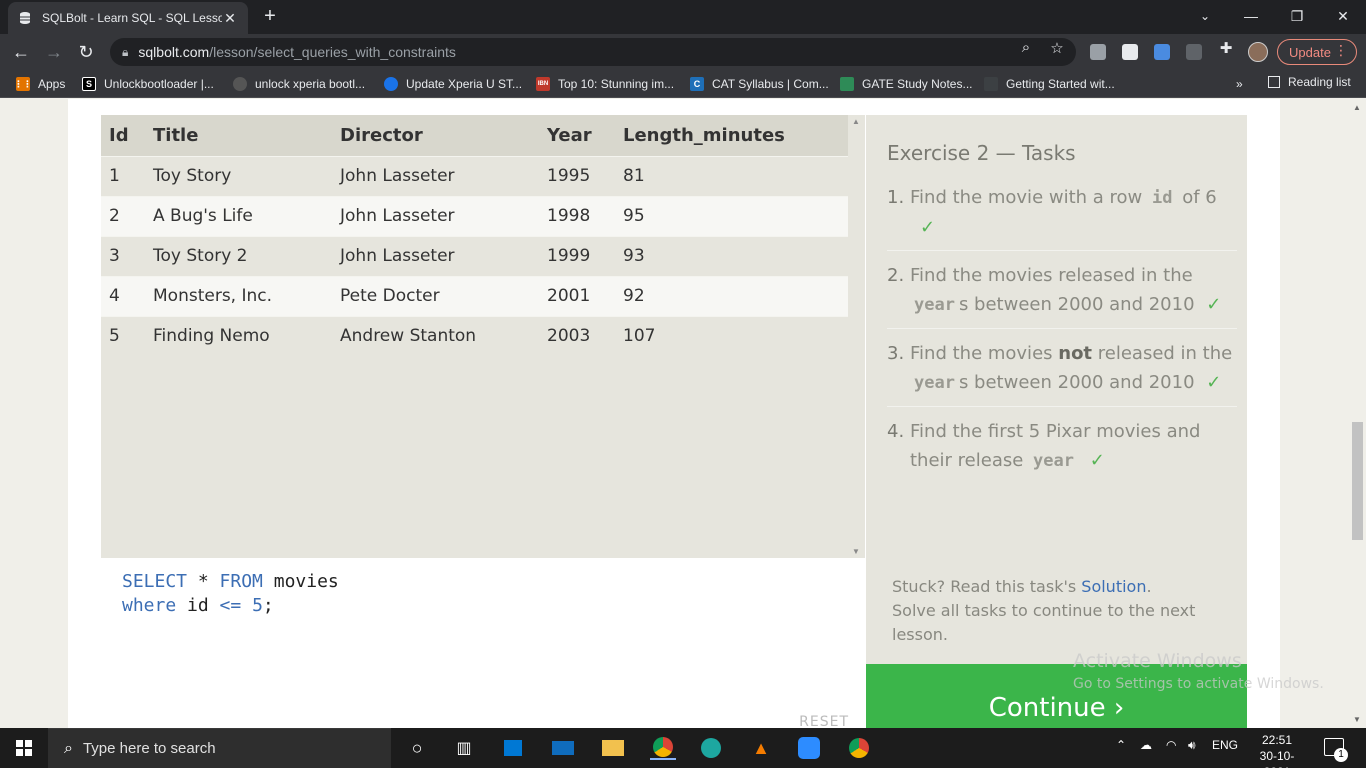 The height and width of the screenshot is (768, 1366). What do you see at coordinates (174, 52) in the screenshot?
I see `url-host: sqlbolt.com` at bounding box center [174, 52].